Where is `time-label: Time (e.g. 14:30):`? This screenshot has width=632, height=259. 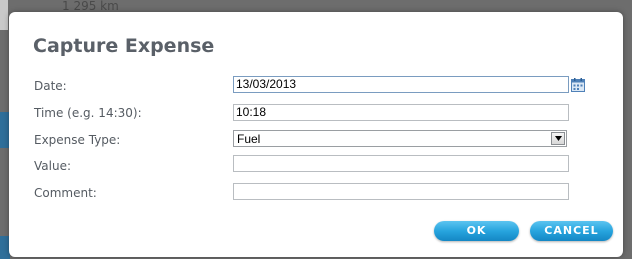
time-label: Time (e.g. 14:30): is located at coordinates (88, 113).